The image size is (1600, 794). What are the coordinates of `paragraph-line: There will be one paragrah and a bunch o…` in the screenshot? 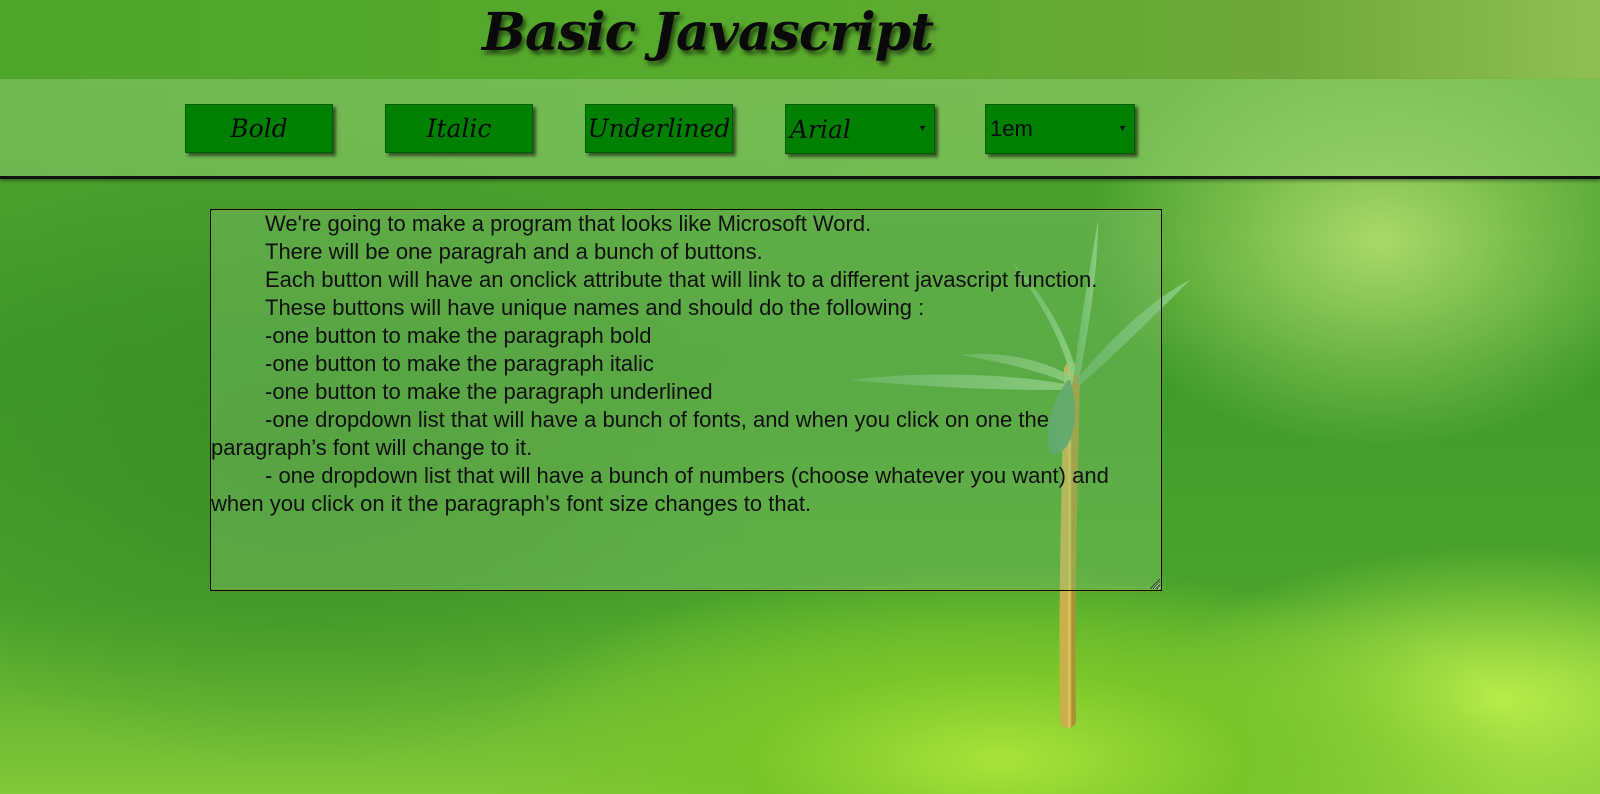 It's located at (514, 251).